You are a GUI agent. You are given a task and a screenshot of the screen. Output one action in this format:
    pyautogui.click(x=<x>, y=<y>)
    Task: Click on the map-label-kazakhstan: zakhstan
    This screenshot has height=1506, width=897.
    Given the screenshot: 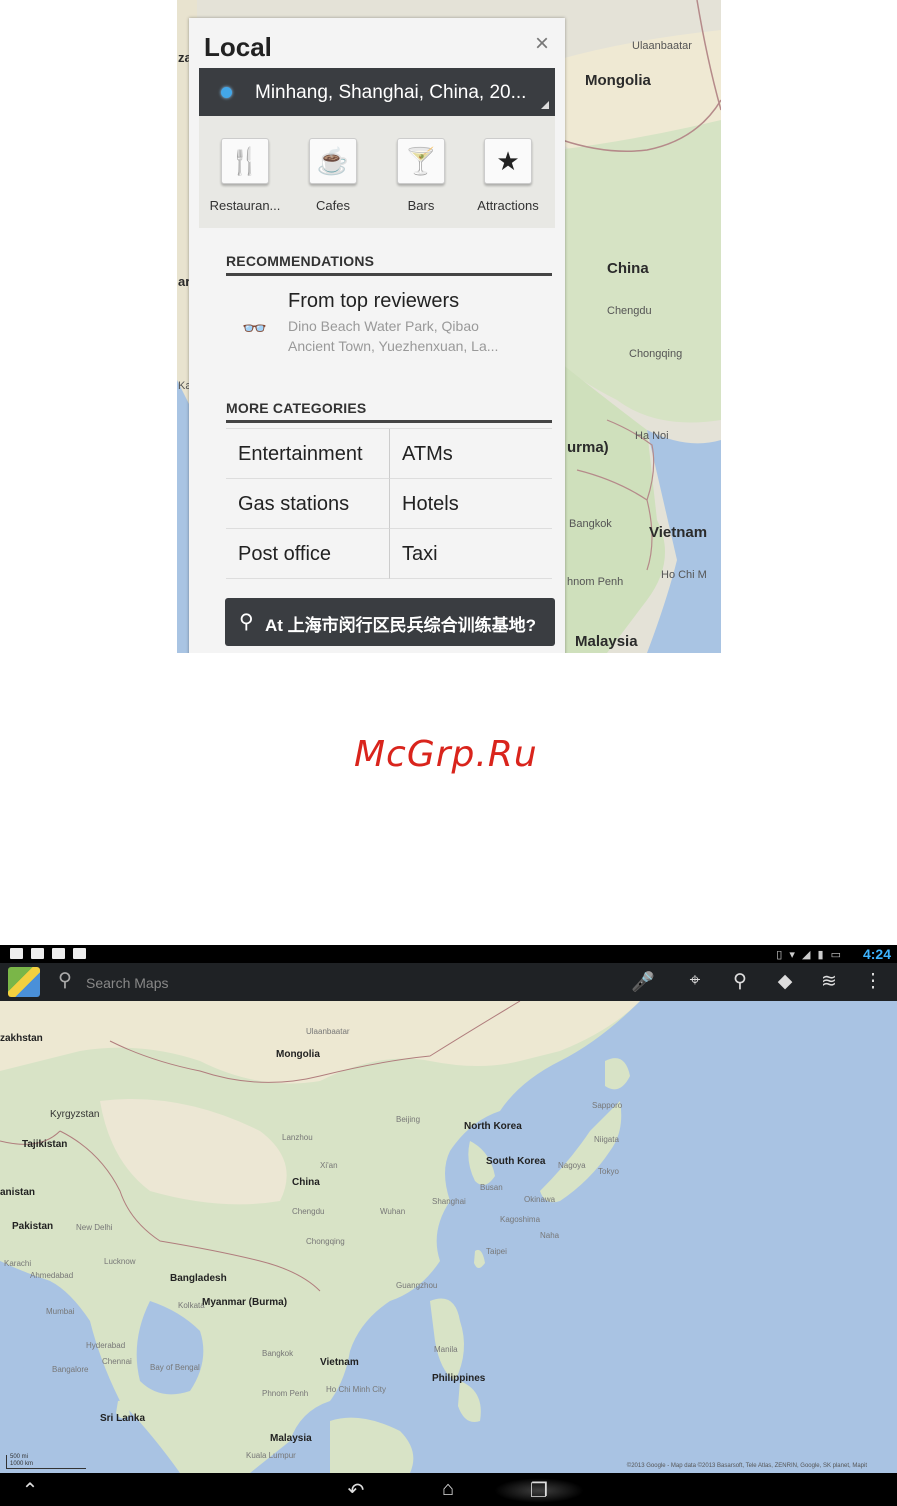 What is the action you would take?
    pyautogui.click(x=21, y=1038)
    